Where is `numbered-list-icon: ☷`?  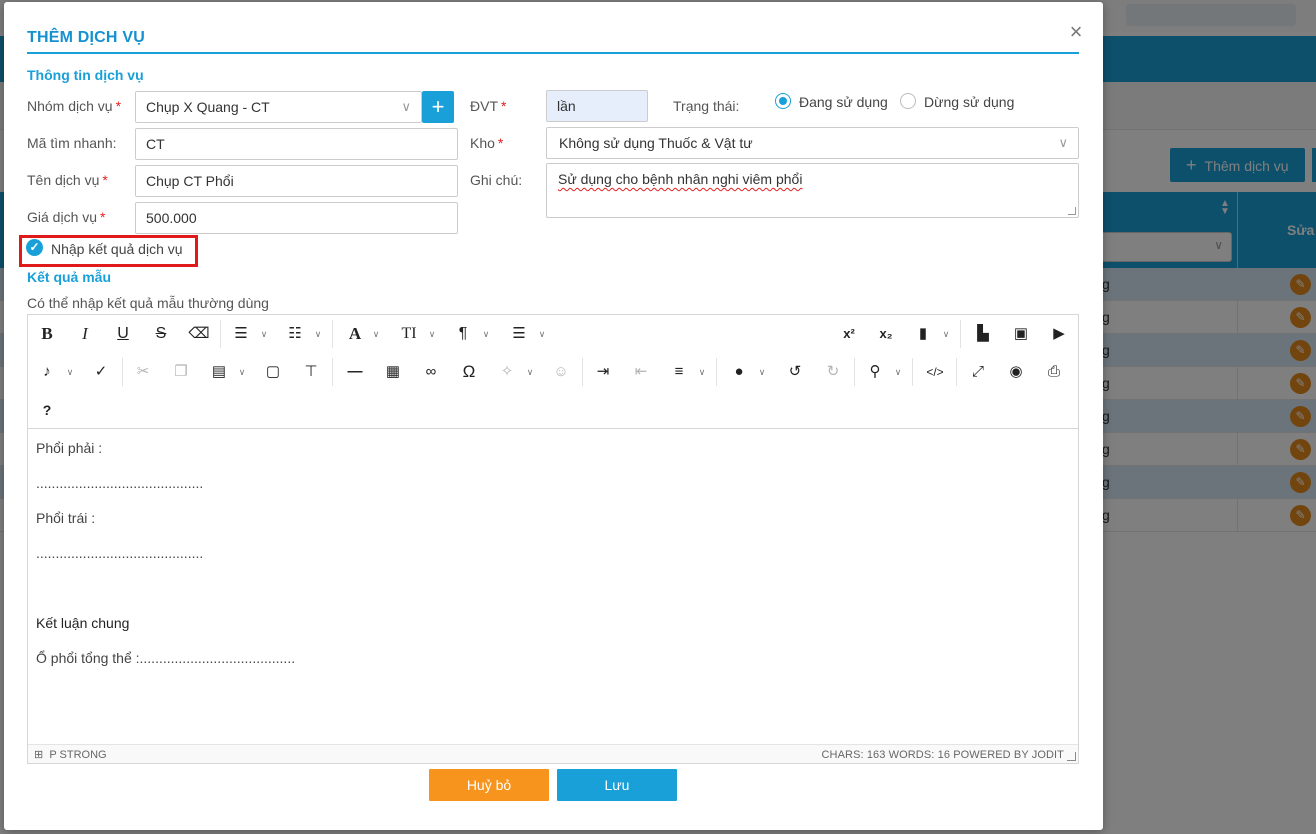 numbered-list-icon: ☷ is located at coordinates (295, 334).